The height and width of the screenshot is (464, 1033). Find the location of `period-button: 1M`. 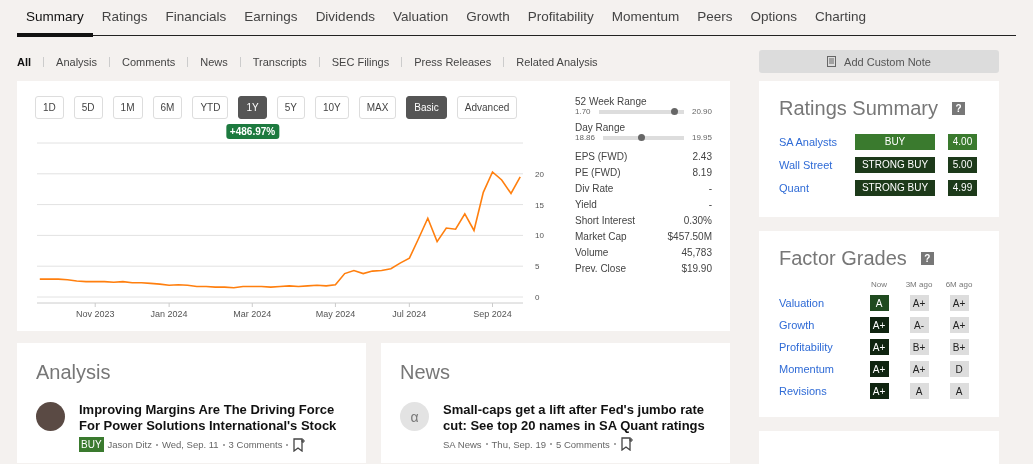

period-button: 1M is located at coordinates (127, 107).